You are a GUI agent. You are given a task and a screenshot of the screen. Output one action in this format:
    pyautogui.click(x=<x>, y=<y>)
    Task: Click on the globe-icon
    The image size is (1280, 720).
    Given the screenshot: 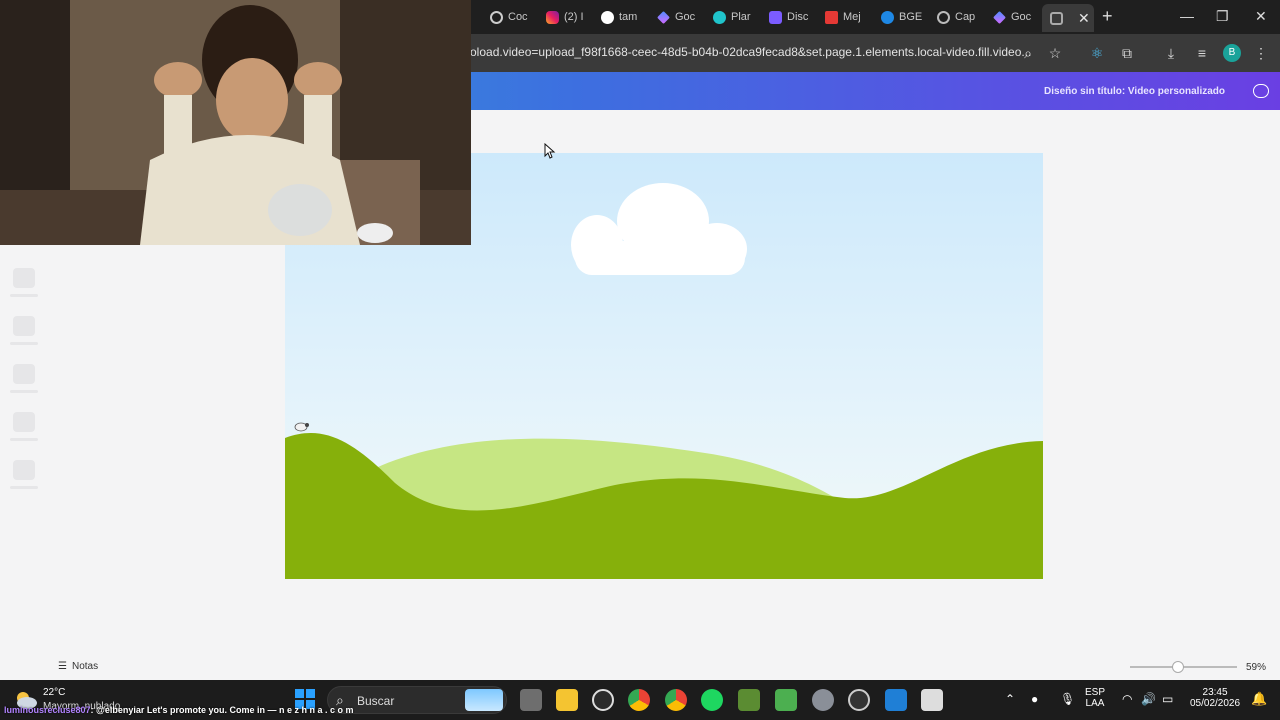 What is the action you would take?
    pyautogui.click(x=943, y=17)
    